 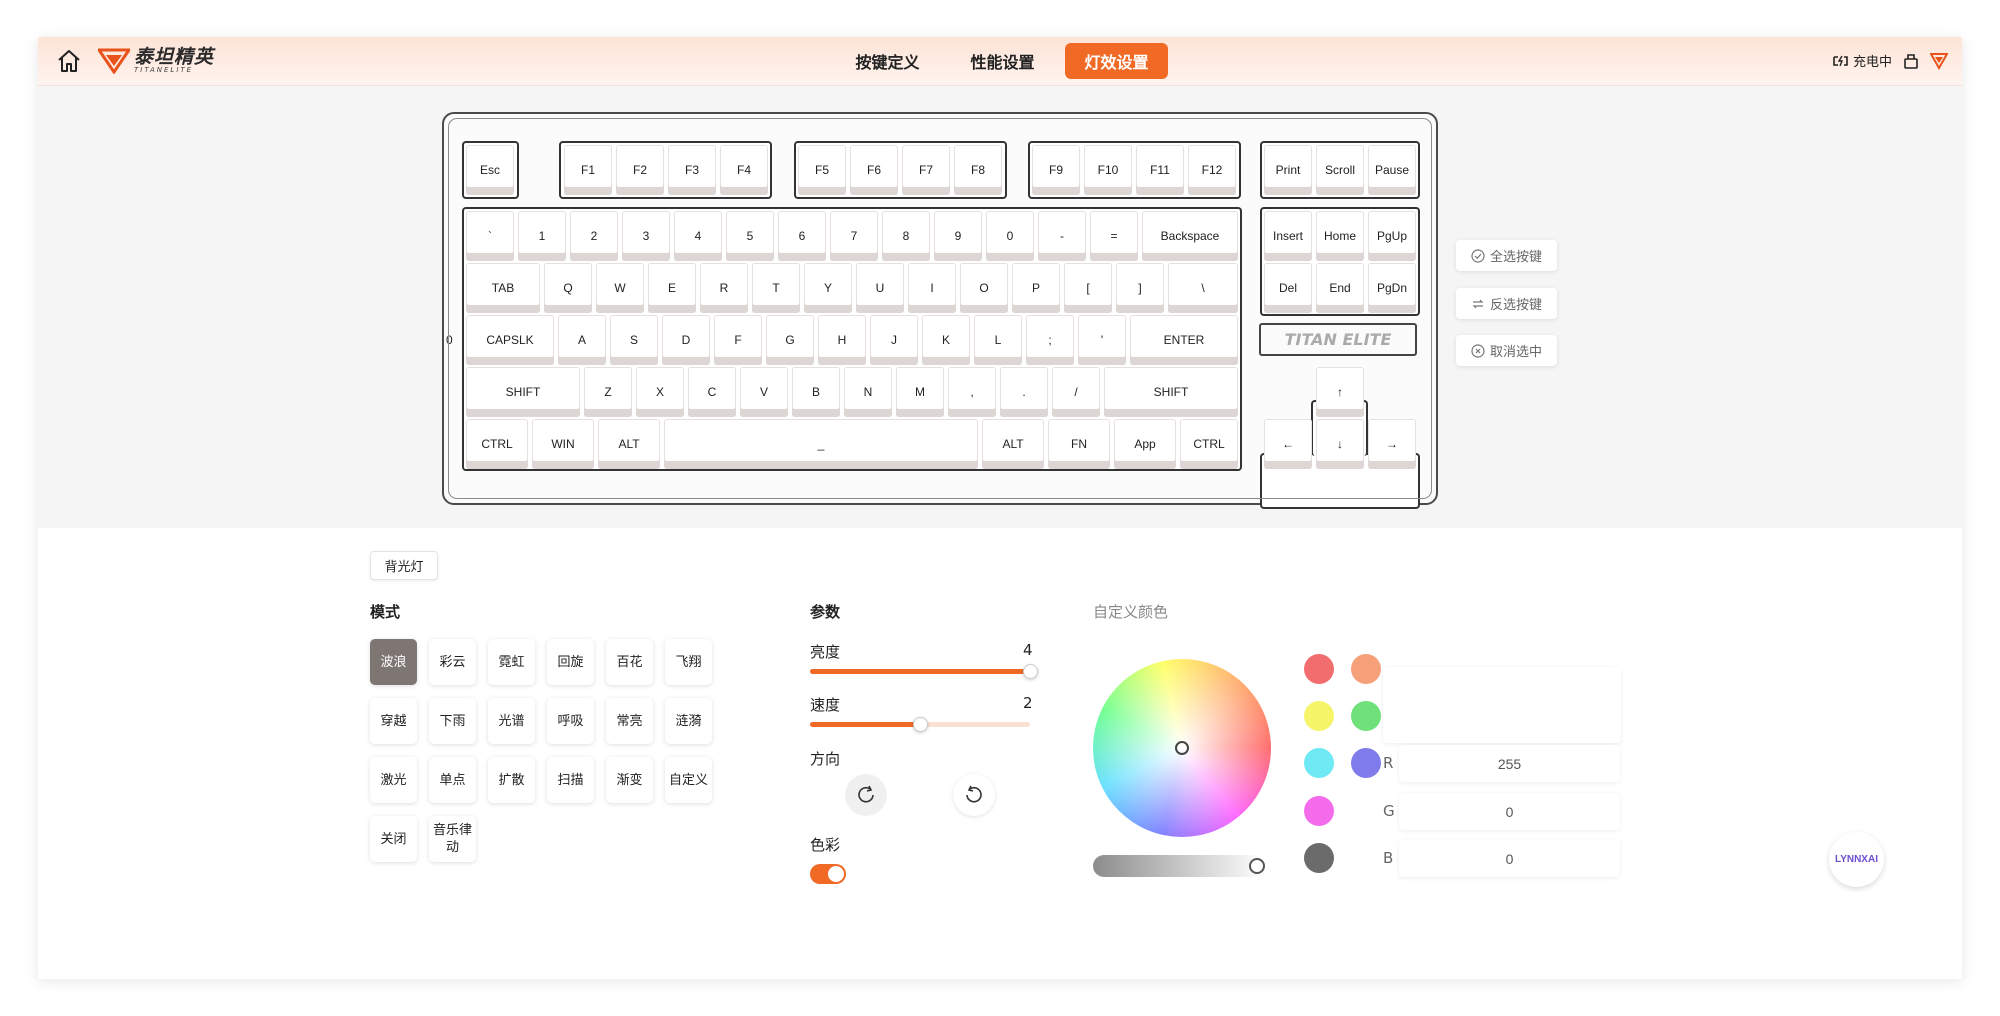 What do you see at coordinates (1209, 444) in the screenshot?
I see `key-bottom-row-7: CTRL` at bounding box center [1209, 444].